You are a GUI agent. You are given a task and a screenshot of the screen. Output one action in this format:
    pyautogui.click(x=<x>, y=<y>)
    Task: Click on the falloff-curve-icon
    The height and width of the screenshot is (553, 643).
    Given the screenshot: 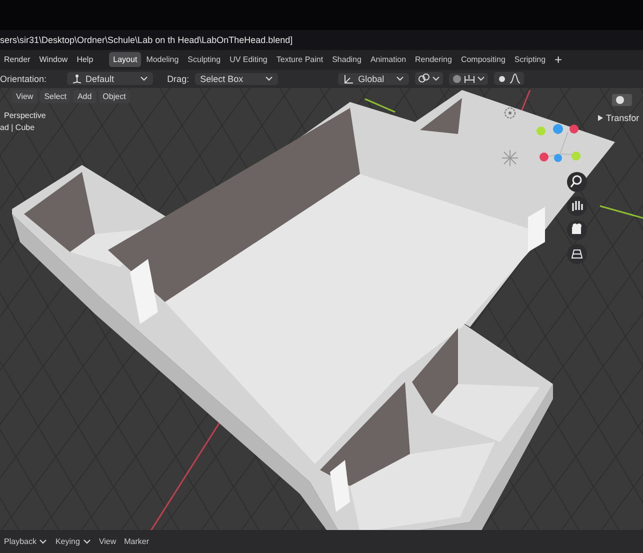 What is the action you would take?
    pyautogui.click(x=515, y=78)
    